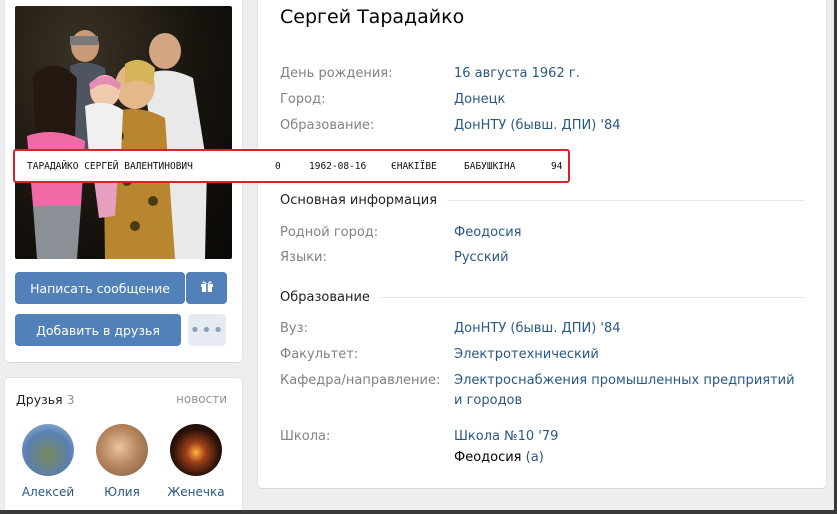 The width and height of the screenshot is (837, 514). Describe the element at coordinates (201, 399) in the screenshot. I see `friends-news-link: новости` at that location.